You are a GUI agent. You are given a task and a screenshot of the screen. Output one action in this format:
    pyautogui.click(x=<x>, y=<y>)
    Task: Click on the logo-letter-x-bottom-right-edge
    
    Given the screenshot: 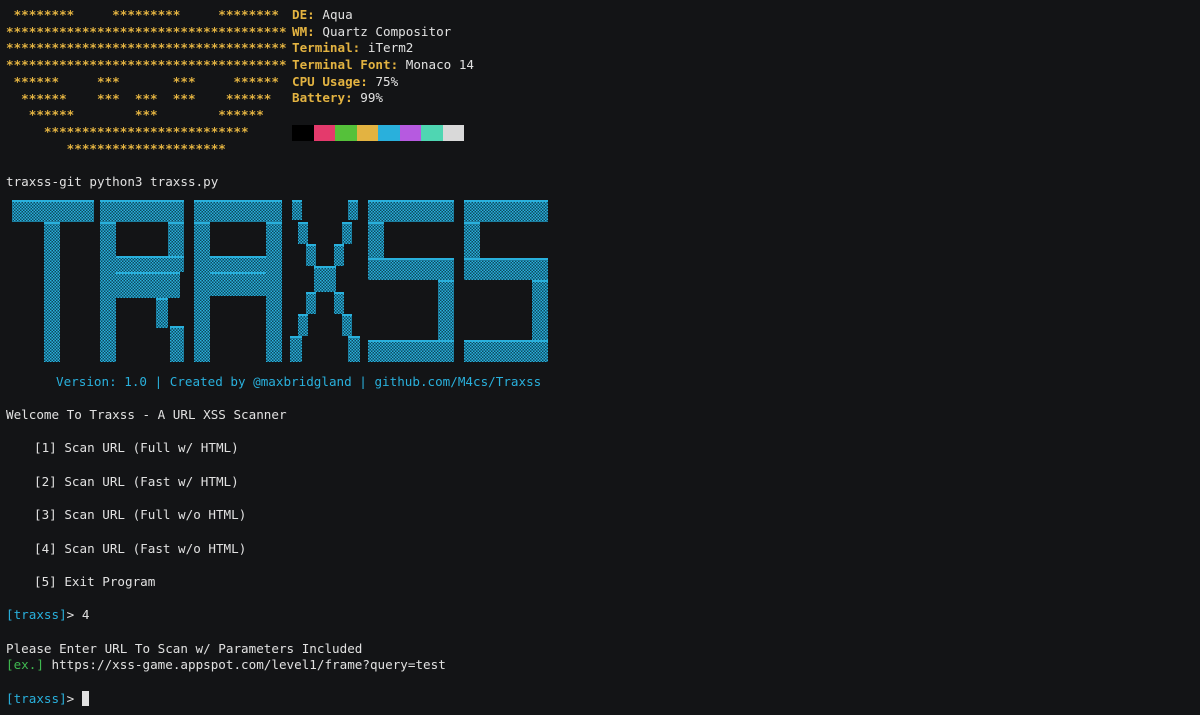 What is the action you would take?
    pyautogui.click(x=354, y=337)
    